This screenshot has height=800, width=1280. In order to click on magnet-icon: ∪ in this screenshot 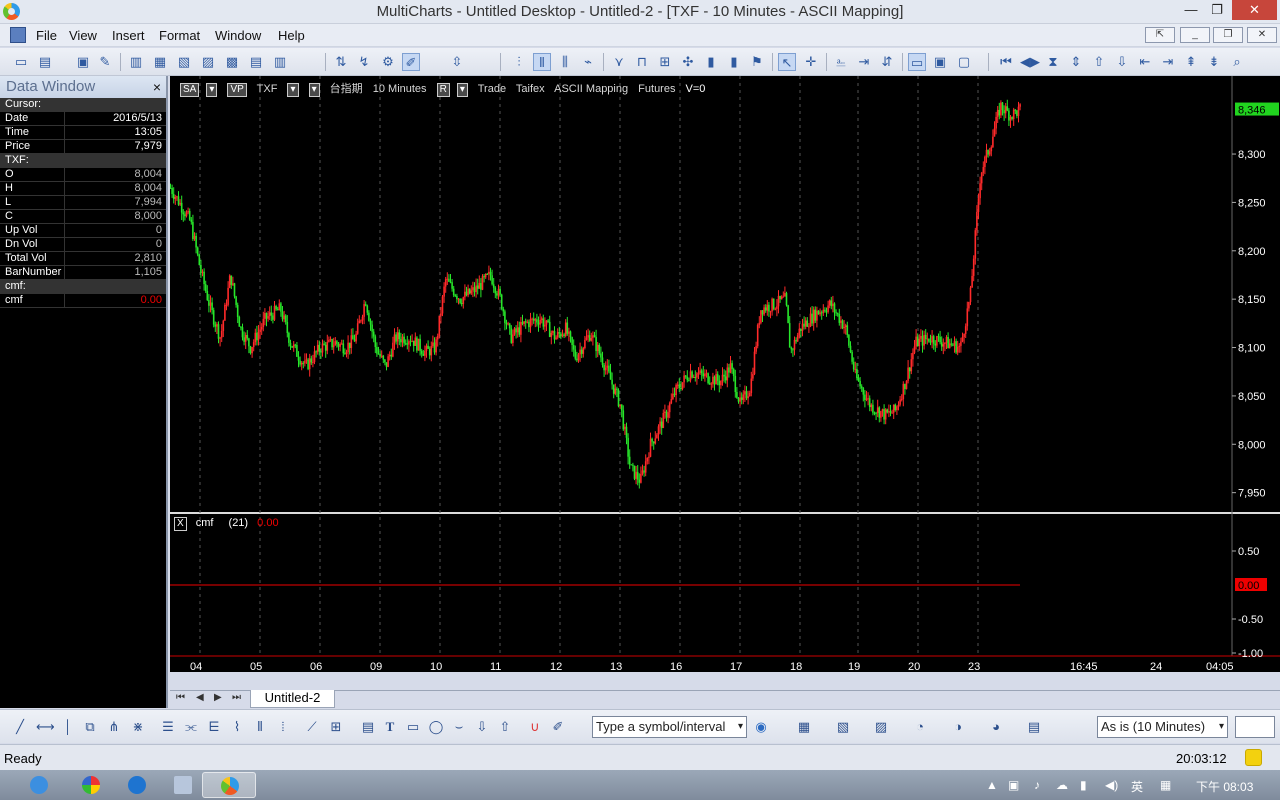, I will do `click(535, 727)`.